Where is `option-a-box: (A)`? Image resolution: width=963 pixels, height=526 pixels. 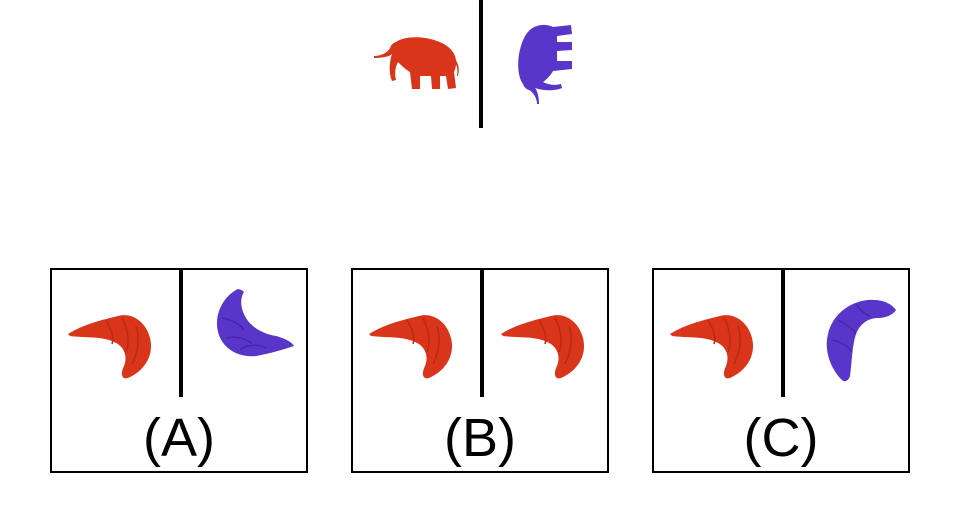
option-a-box: (A) is located at coordinates (179, 370).